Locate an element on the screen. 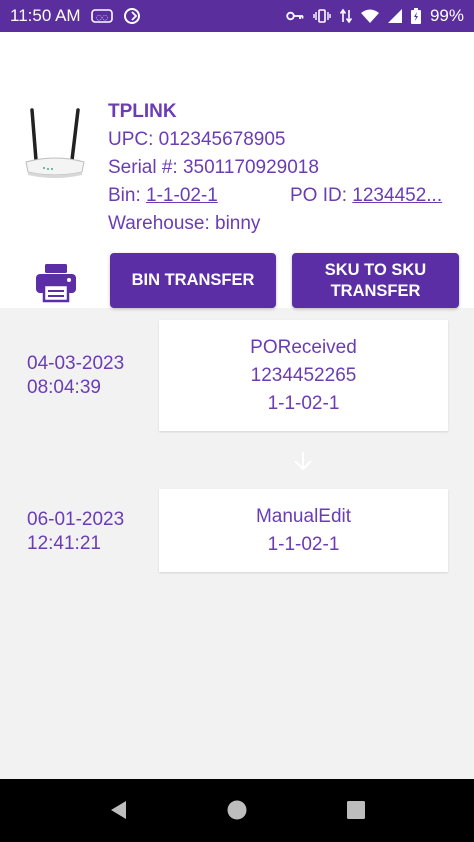  key-icon is located at coordinates (295, 16).